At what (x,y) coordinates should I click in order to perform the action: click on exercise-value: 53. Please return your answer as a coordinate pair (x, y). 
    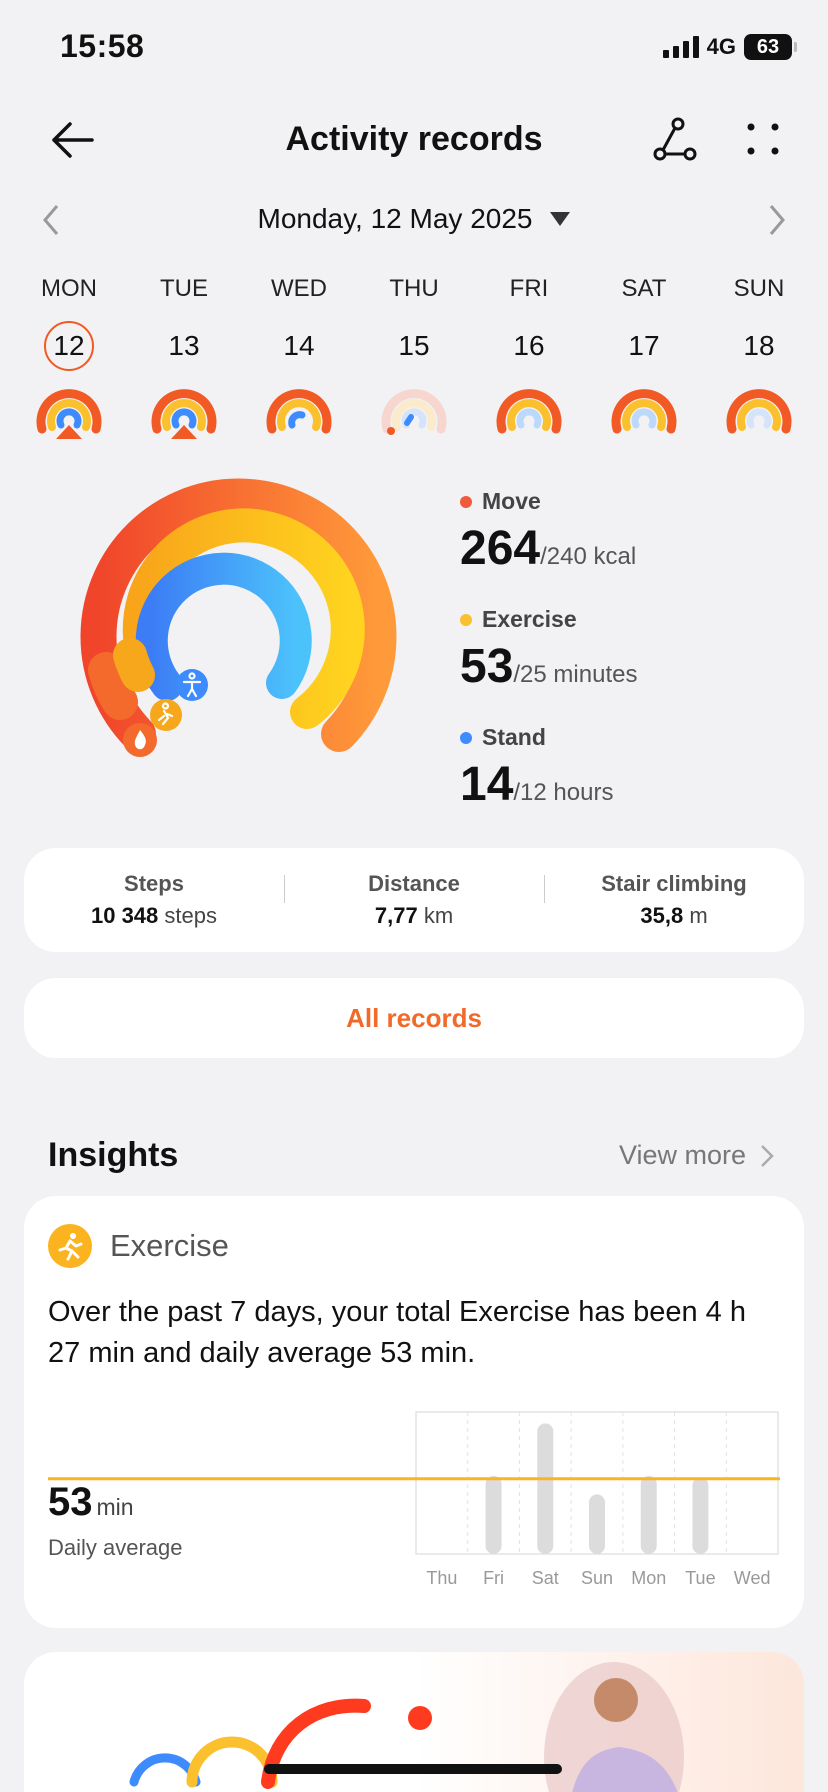
    Looking at the image, I should click on (487, 666).